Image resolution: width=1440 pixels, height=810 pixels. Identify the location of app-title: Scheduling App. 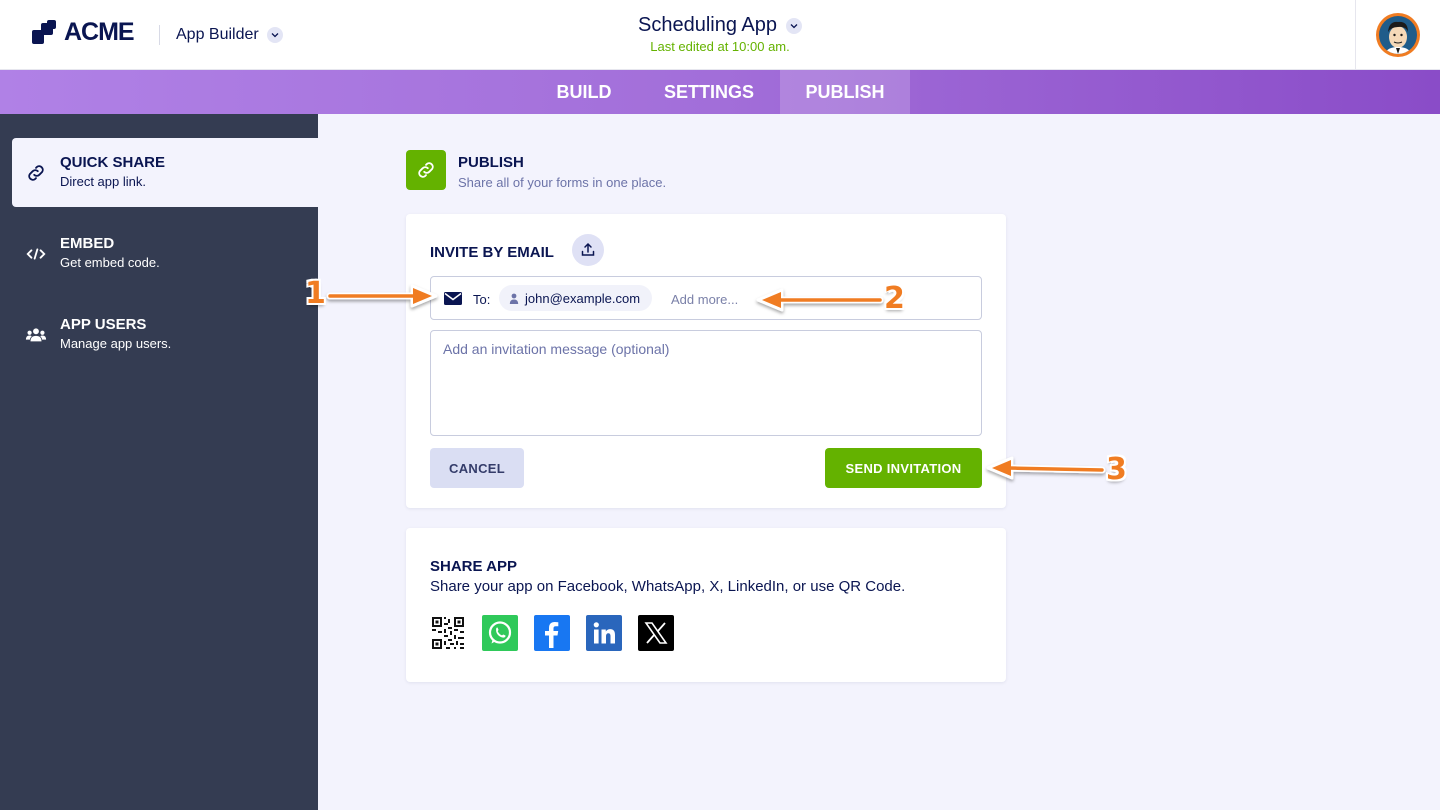
(707, 25).